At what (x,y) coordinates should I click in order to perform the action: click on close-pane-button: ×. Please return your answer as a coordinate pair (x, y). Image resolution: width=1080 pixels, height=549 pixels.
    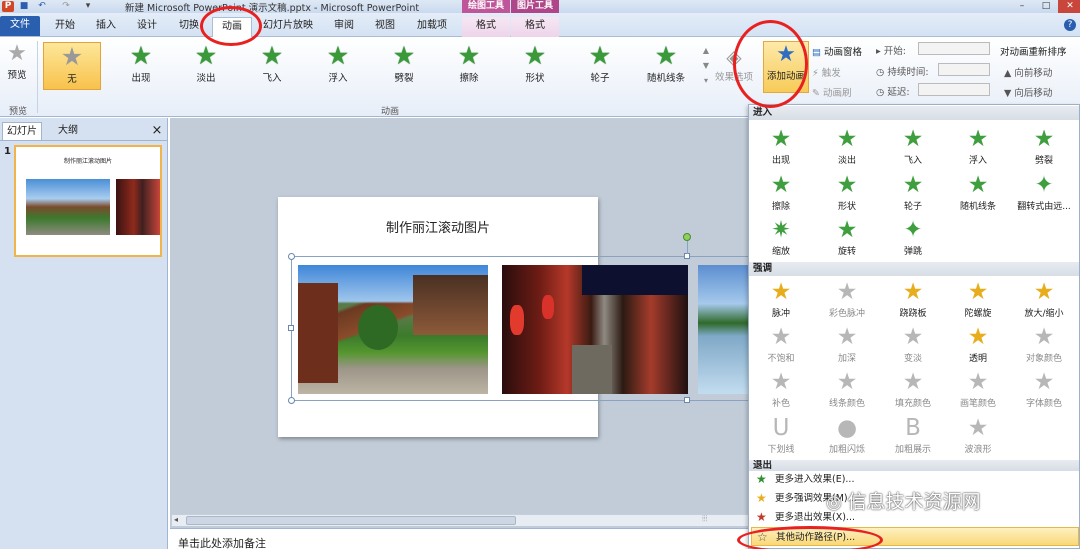
    Looking at the image, I should click on (157, 131).